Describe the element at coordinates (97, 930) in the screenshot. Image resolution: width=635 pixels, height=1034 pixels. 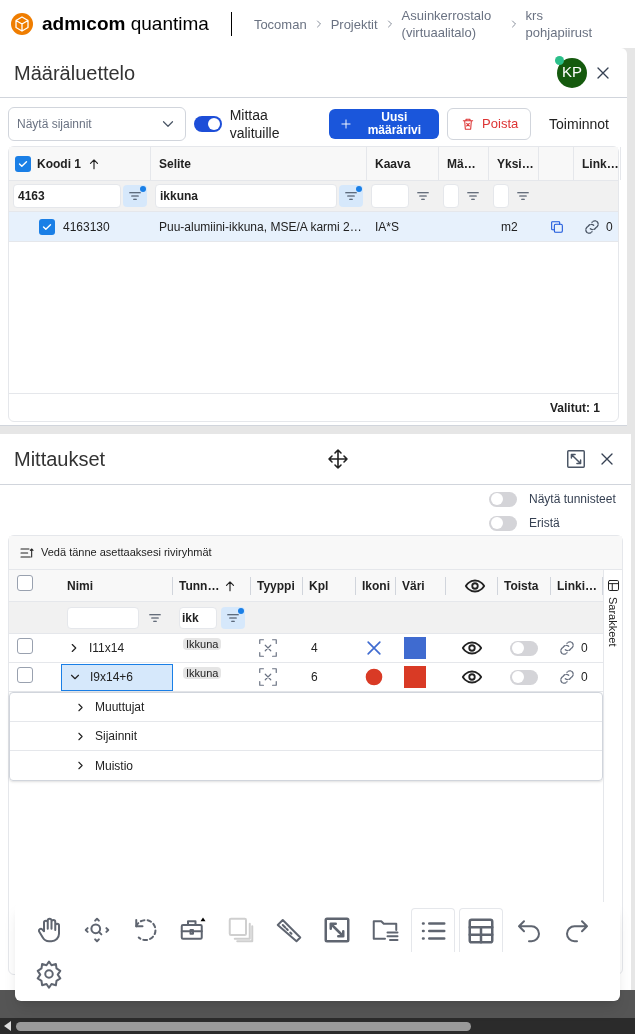
I see `zoom-icon` at that location.